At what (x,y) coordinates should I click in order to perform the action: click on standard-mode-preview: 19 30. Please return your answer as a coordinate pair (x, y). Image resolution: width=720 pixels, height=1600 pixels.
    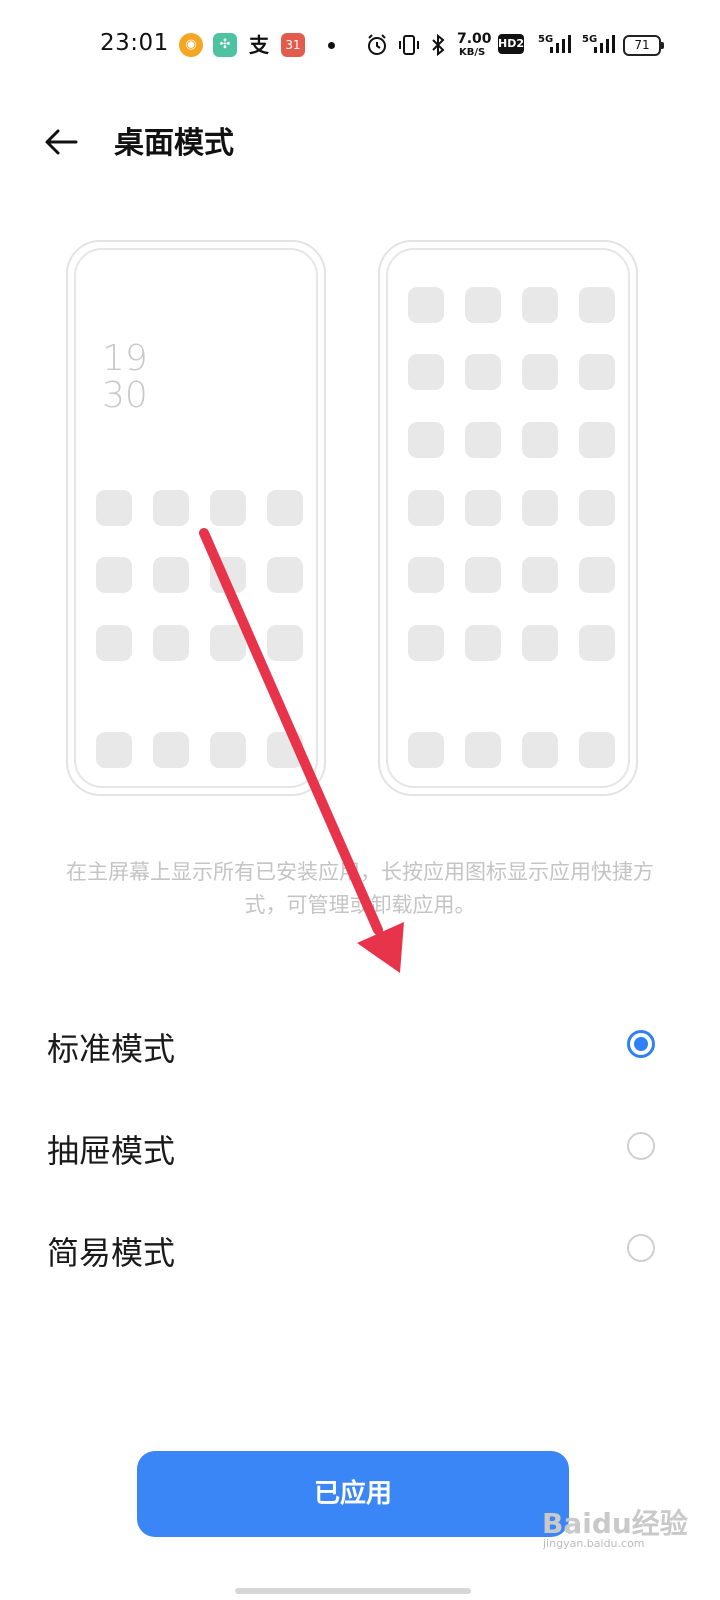
    Looking at the image, I should click on (196, 518).